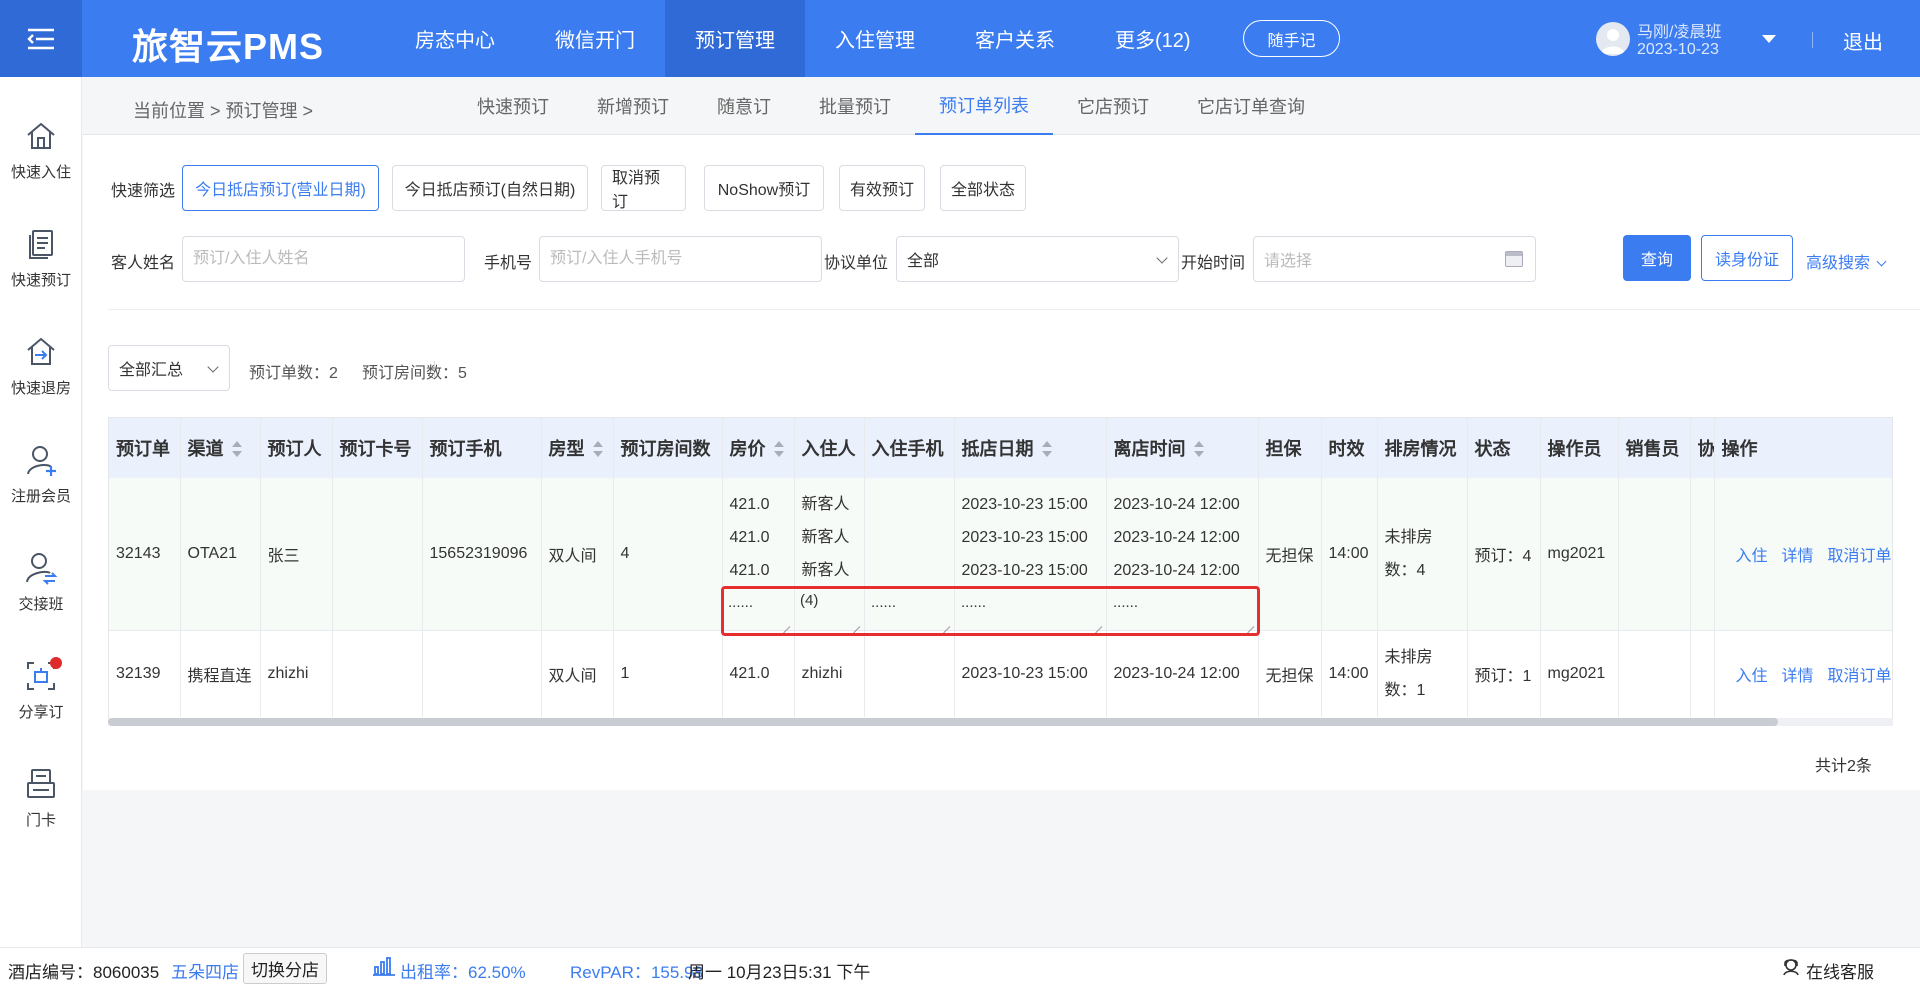  What do you see at coordinates (764, 188) in the screenshot?
I see `filter-noshow: NoShow预订` at bounding box center [764, 188].